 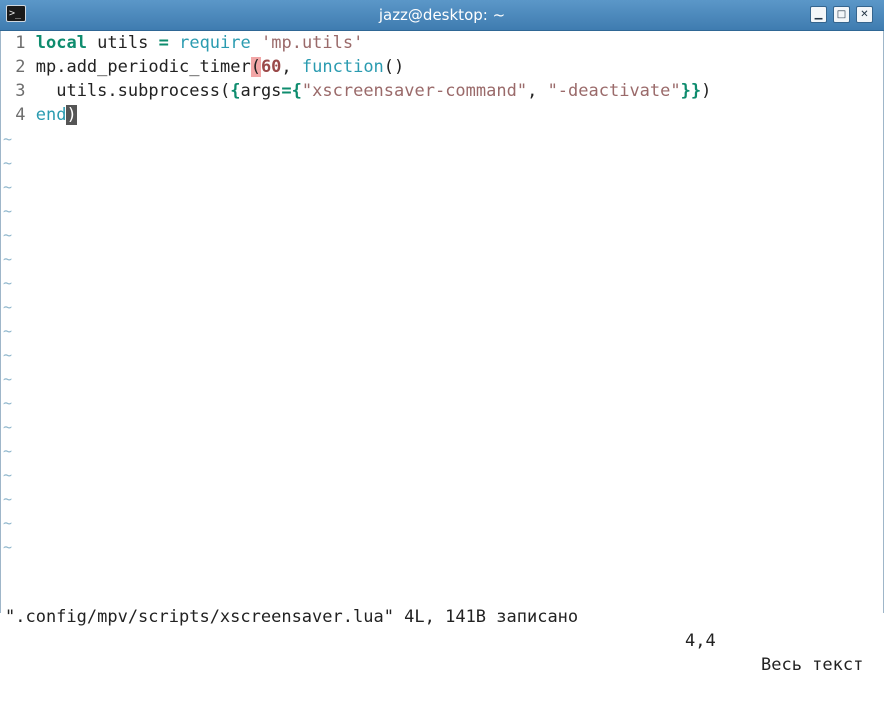 I want to click on code-token: 'mp.utils', so click(x=312, y=43).